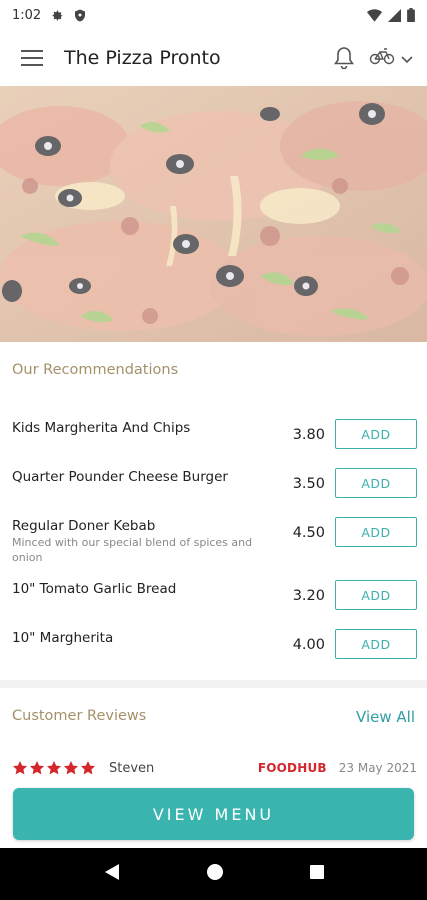  I want to click on view-all-reviews-link: View All, so click(385, 717).